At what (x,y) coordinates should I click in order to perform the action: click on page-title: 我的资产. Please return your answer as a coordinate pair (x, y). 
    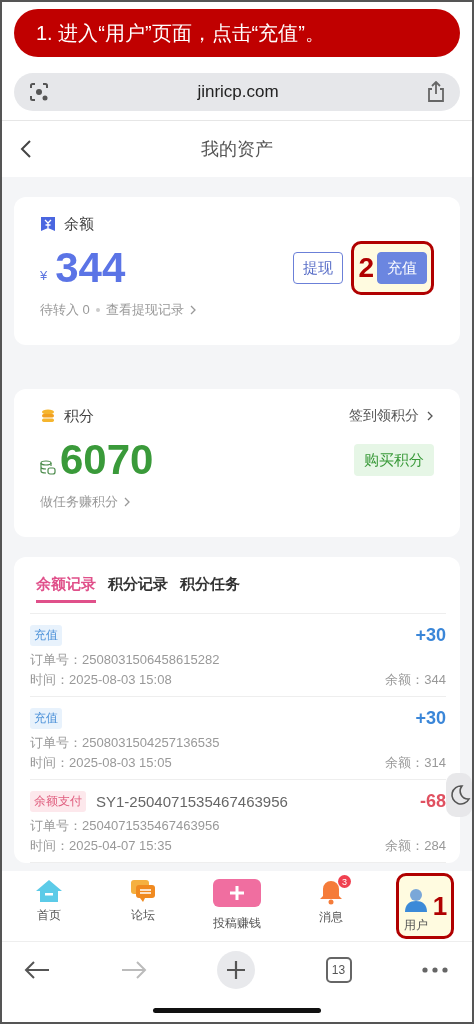
    Looking at the image, I should click on (237, 149).